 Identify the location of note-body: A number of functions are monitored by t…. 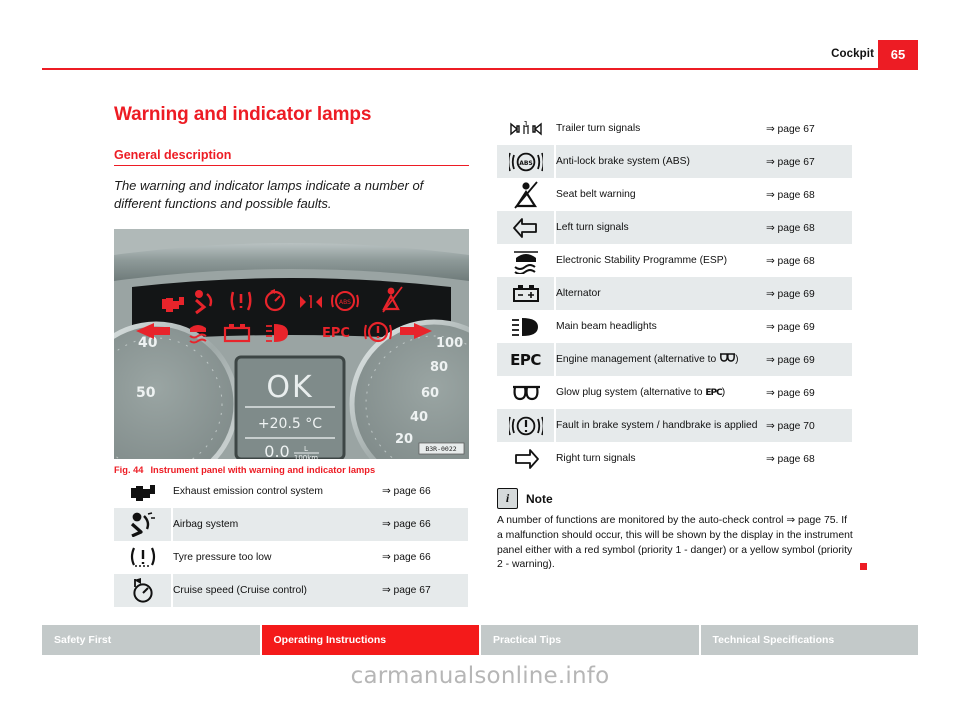
(682, 543).